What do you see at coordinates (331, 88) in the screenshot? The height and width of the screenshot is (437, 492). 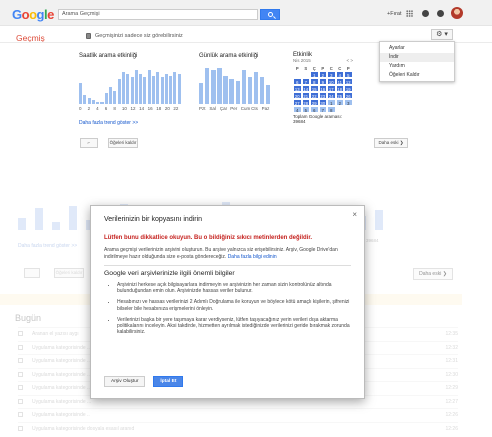 I see `calendar-day: 17` at bounding box center [331, 88].